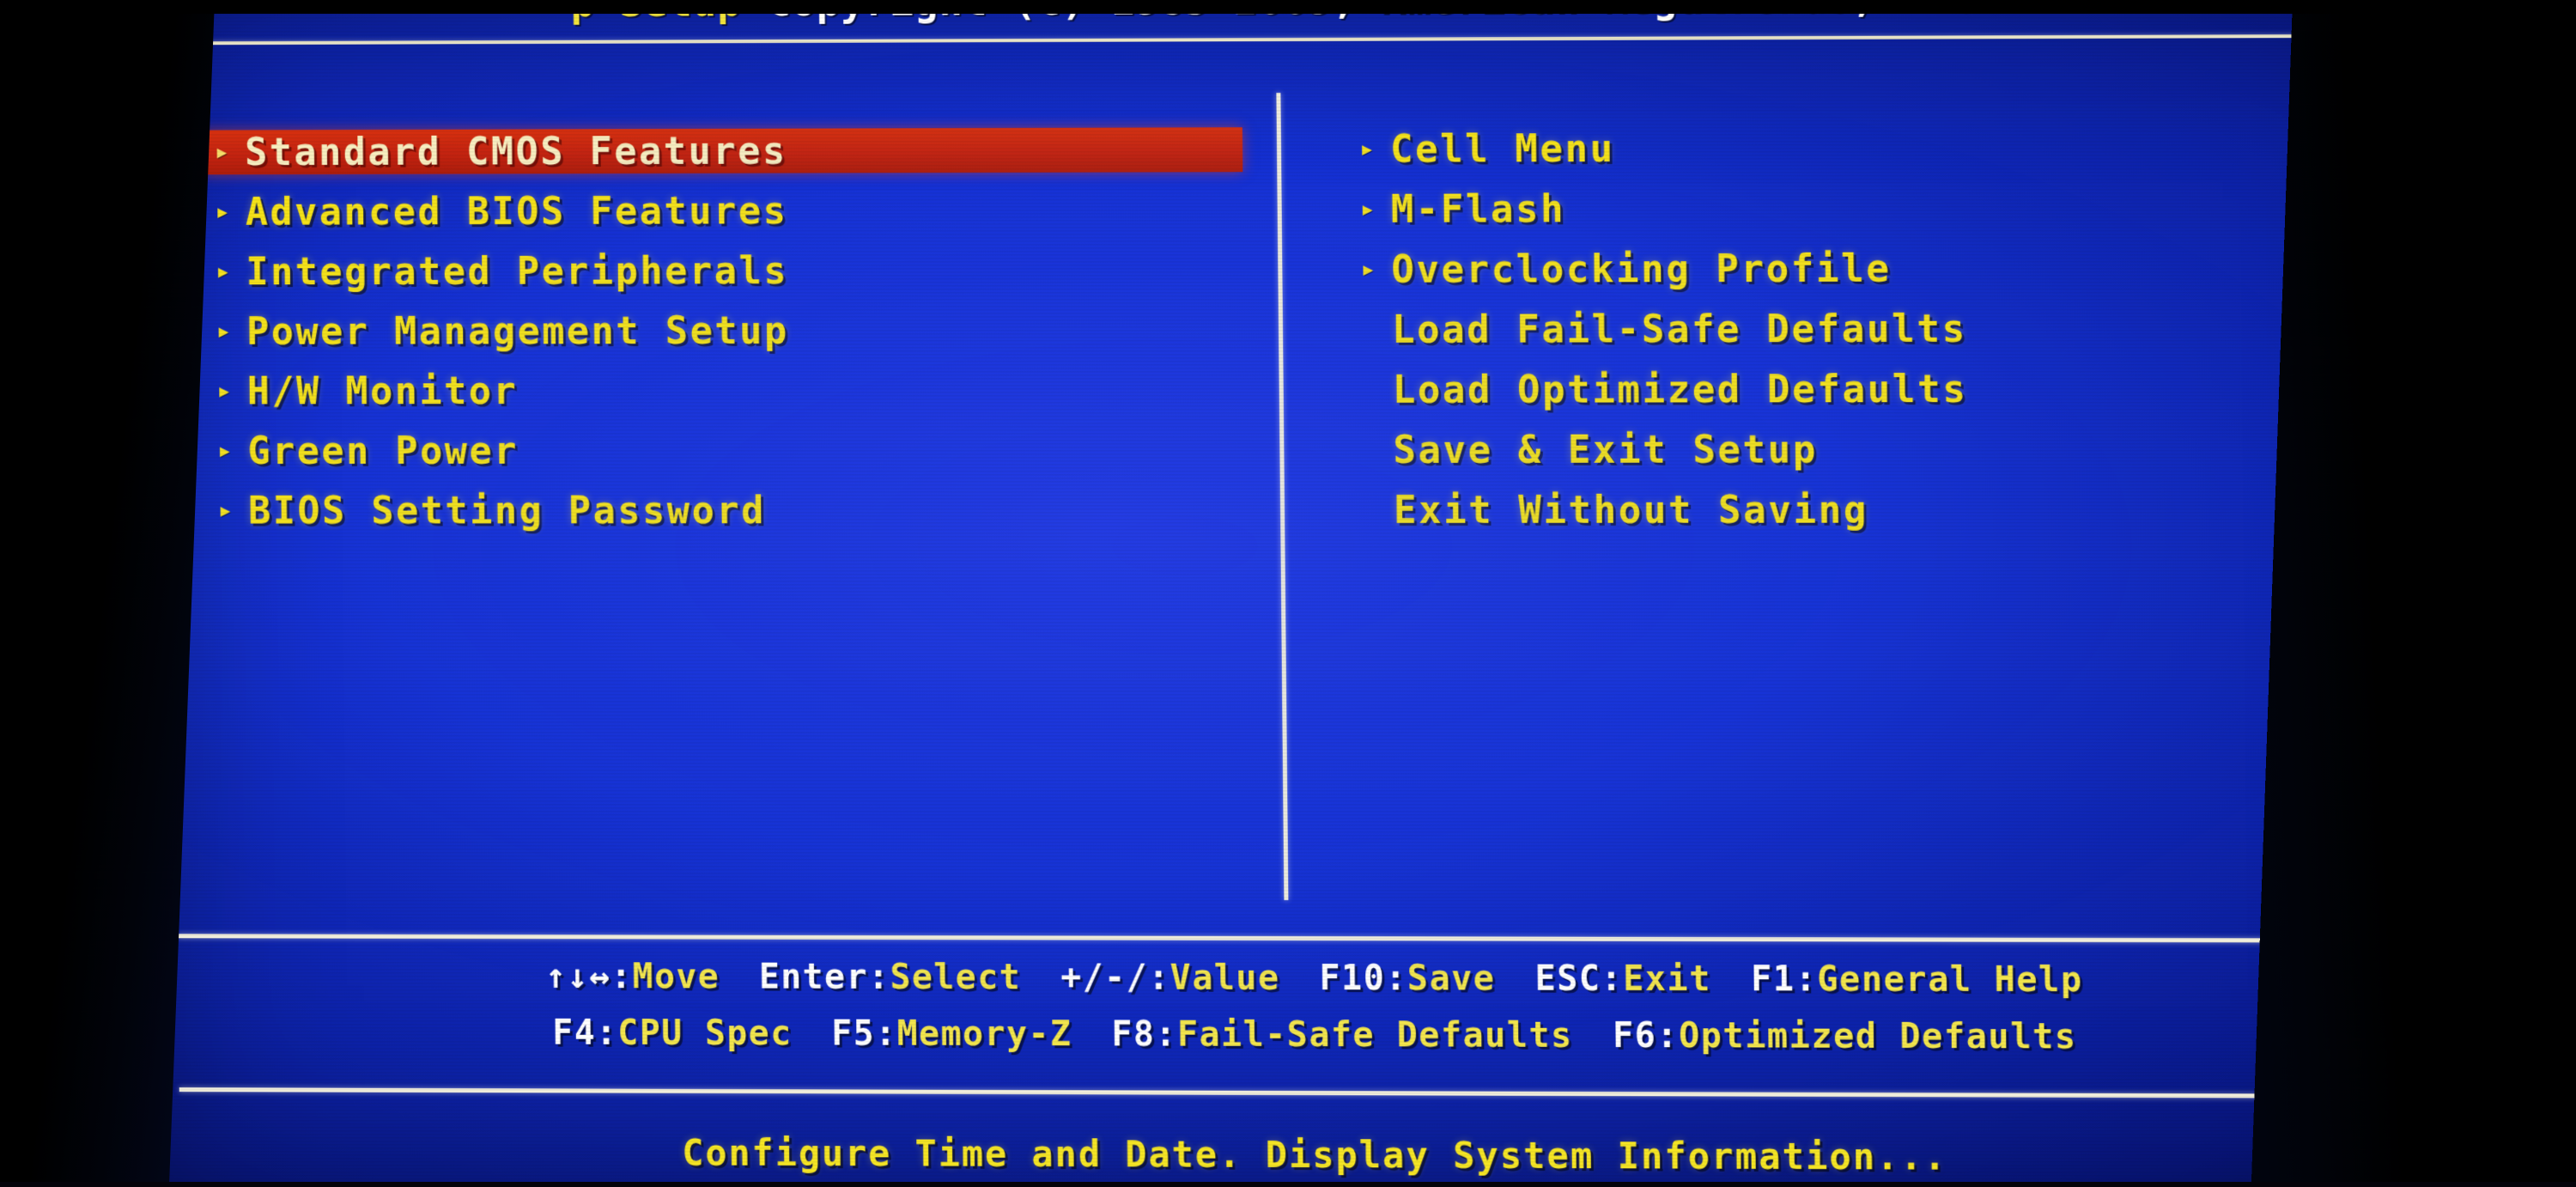  I want to click on help-key: ↑↓↔:, so click(588, 977).